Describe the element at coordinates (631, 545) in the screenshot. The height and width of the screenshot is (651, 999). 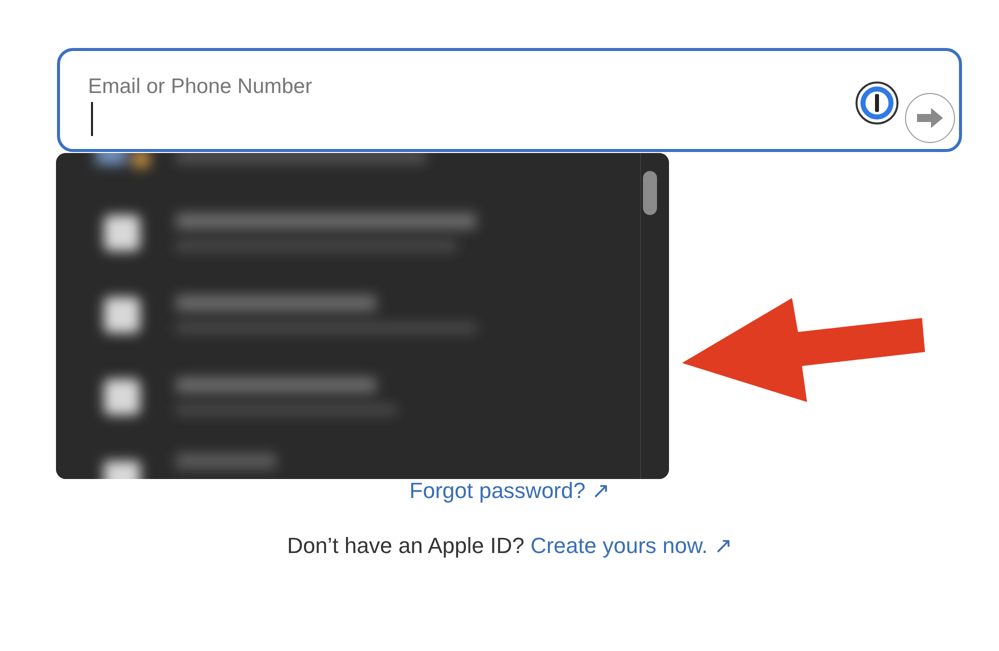
I see `create-account-link: Create yours now. ↗` at that location.